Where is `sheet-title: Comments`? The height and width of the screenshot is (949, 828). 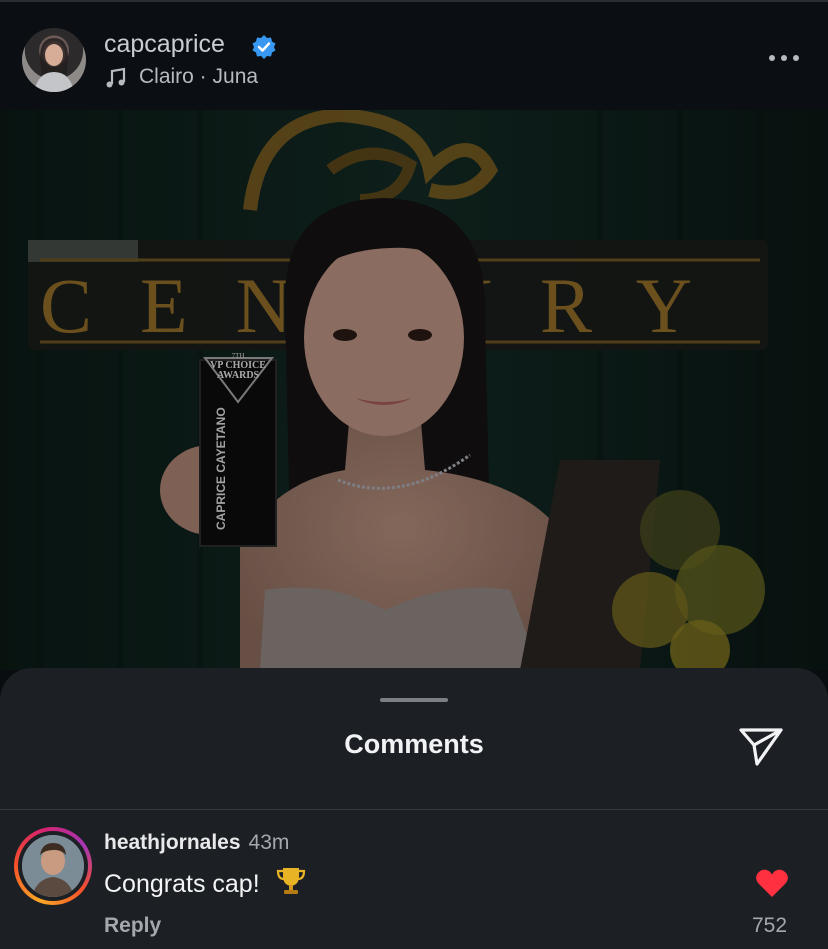
sheet-title: Comments is located at coordinates (414, 744).